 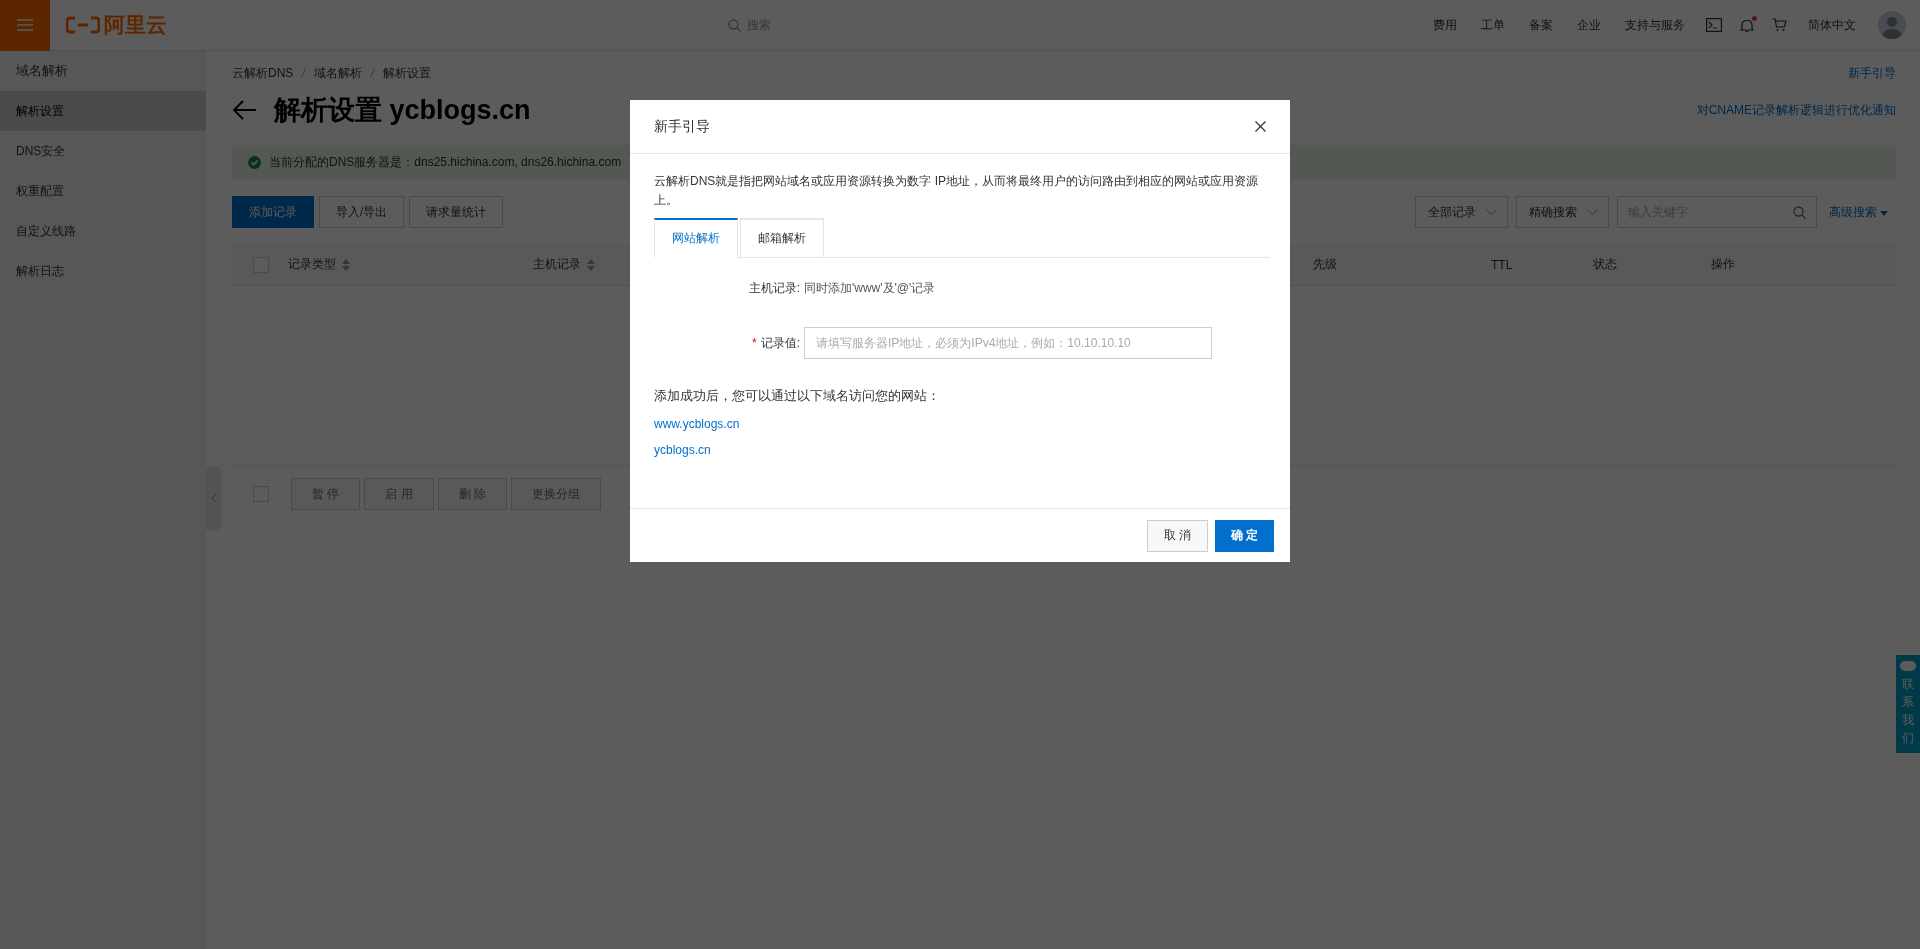 I want to click on nav-link: 备案, so click(x=1541, y=25).